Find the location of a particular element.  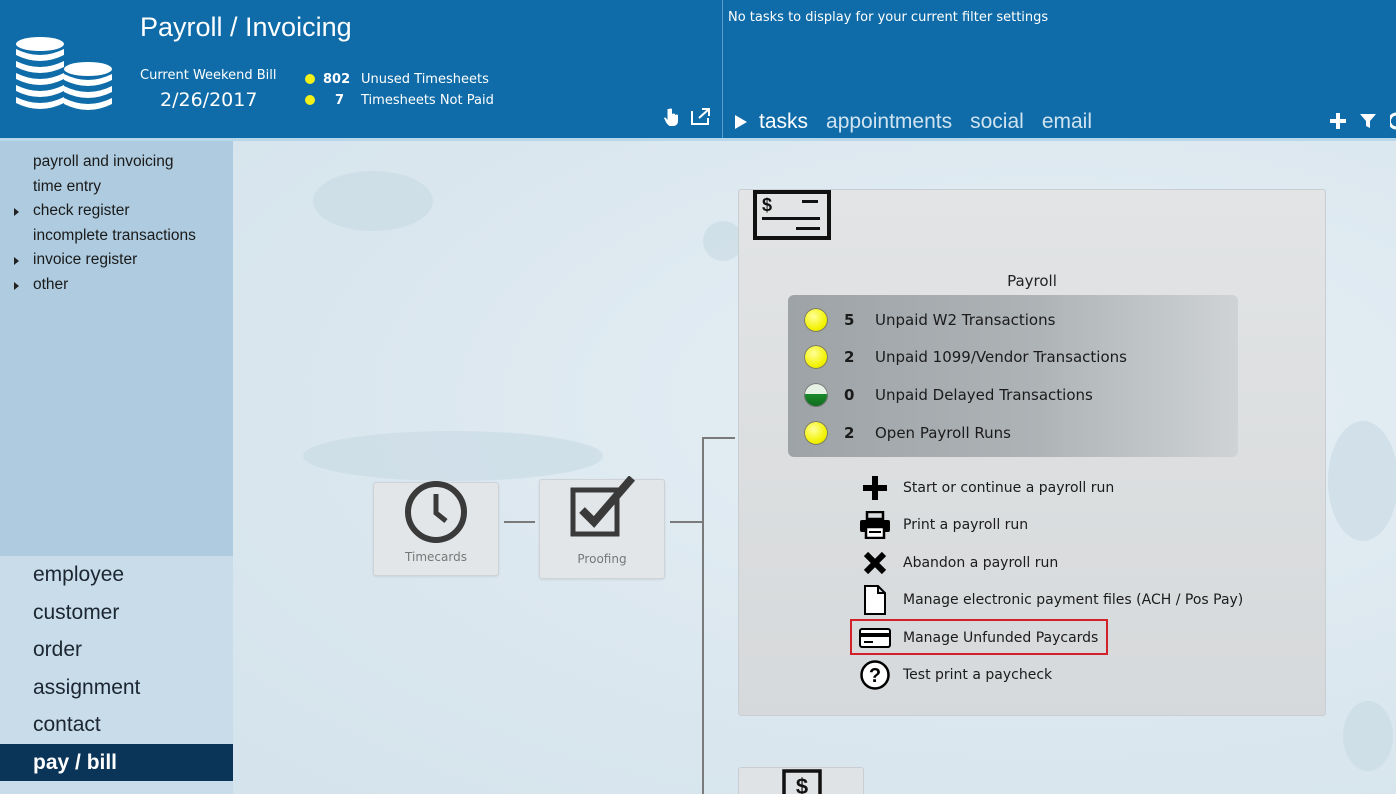

status-count: 5 is located at coordinates (849, 320).